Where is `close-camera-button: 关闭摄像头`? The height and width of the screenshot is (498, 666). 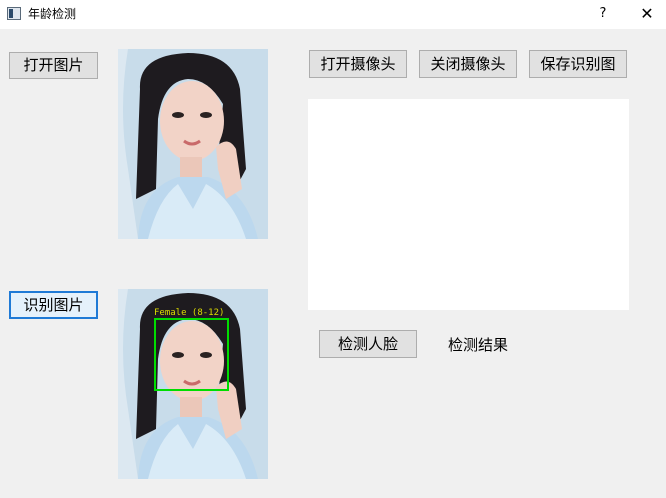
close-camera-button: 关闭摄像头 is located at coordinates (468, 64).